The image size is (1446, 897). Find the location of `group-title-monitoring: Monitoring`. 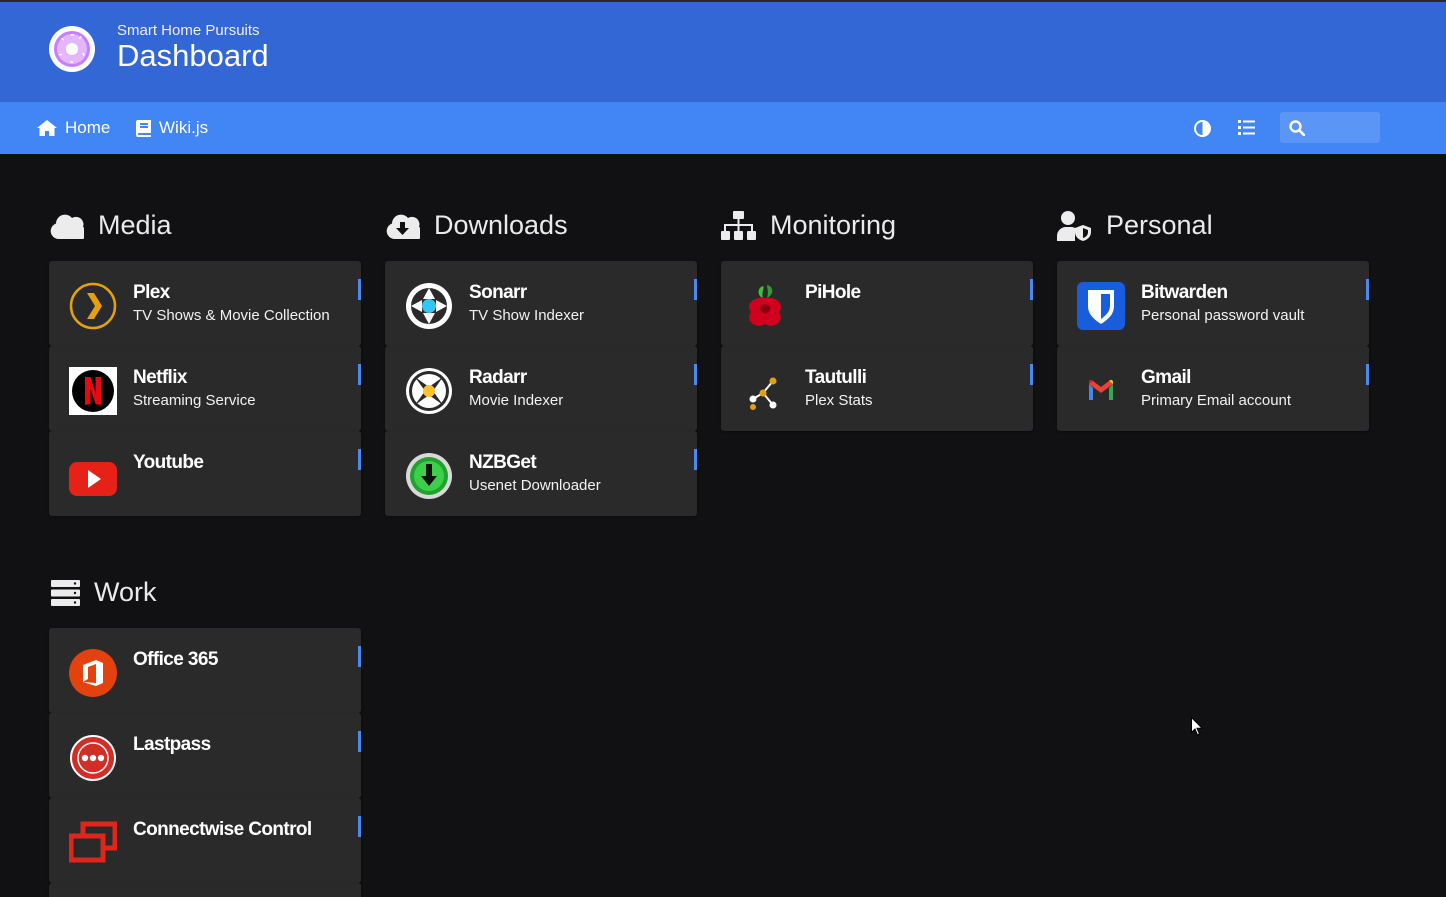

group-title-monitoring: Monitoring is located at coordinates (808, 225).